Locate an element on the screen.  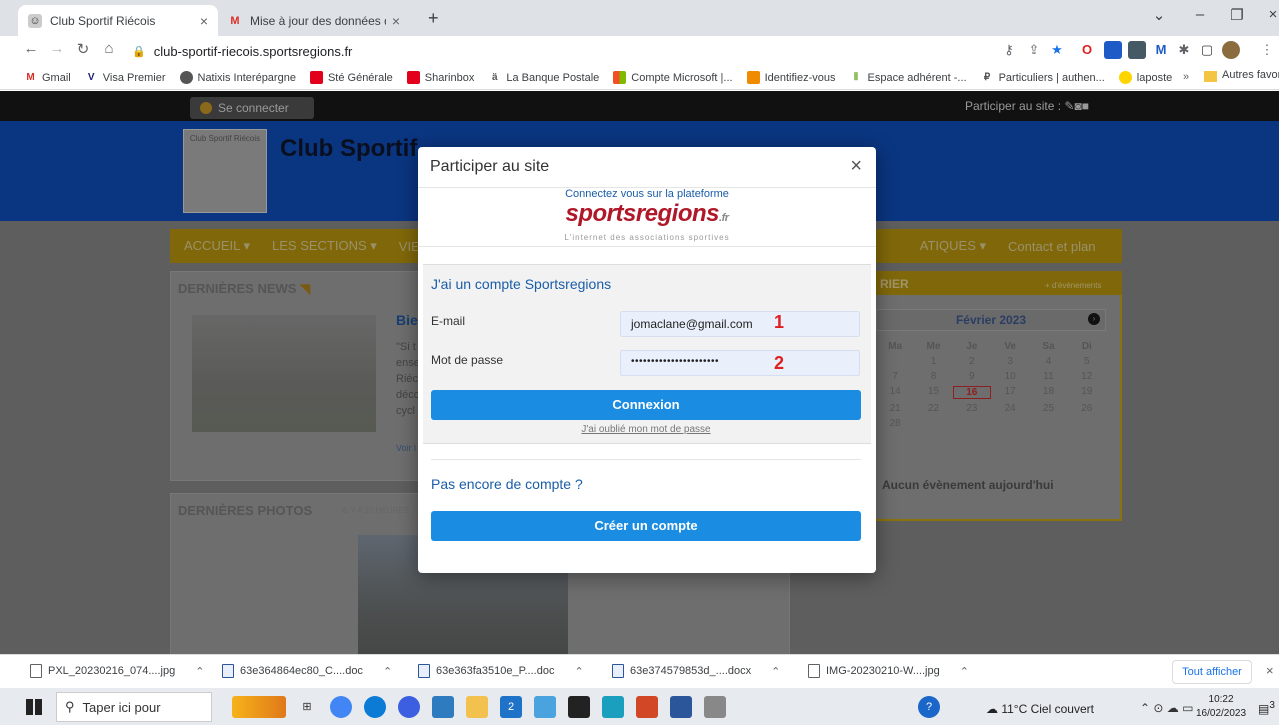
system-tray-icons: ⌃ ⊙ ☁ ▭ is located at coordinates (1166, 708).